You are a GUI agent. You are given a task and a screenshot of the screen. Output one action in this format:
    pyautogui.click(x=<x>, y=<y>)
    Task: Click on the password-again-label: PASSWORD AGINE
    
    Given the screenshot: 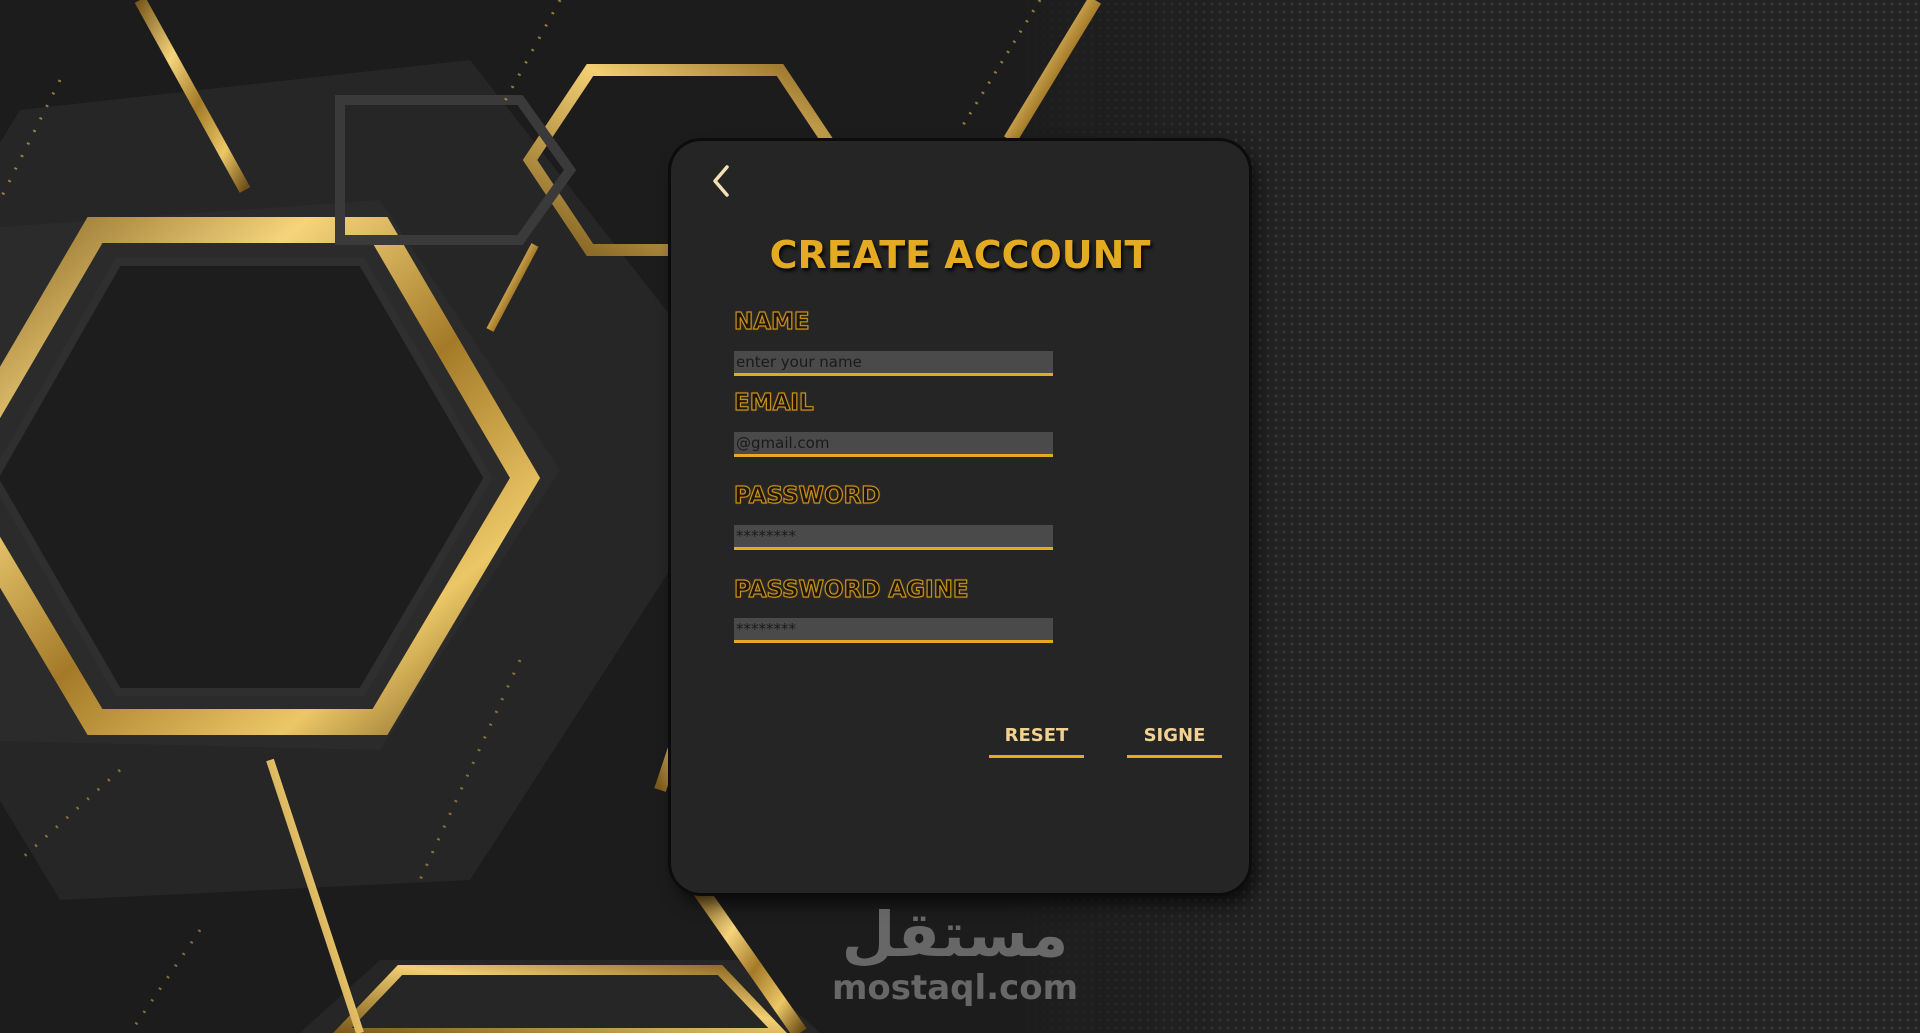 What is the action you would take?
    pyautogui.click(x=851, y=589)
    